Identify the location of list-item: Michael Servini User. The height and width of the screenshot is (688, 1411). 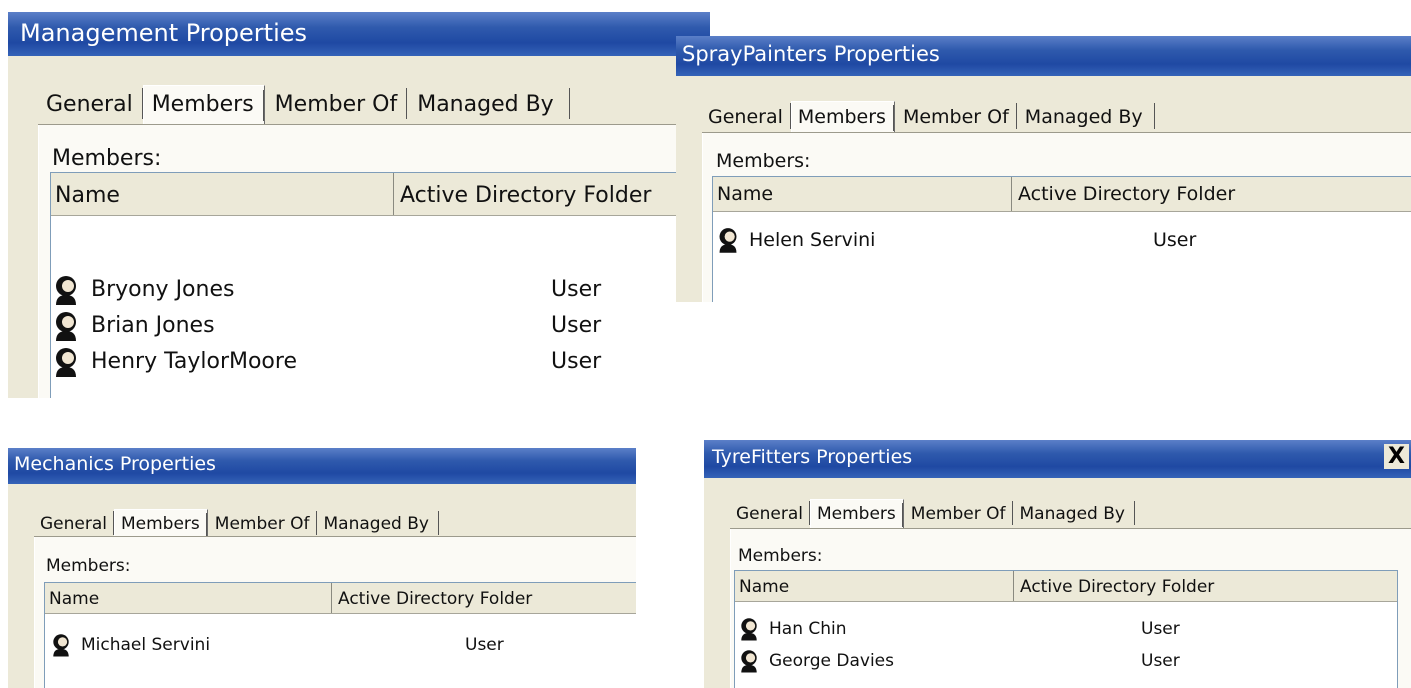
(340, 648).